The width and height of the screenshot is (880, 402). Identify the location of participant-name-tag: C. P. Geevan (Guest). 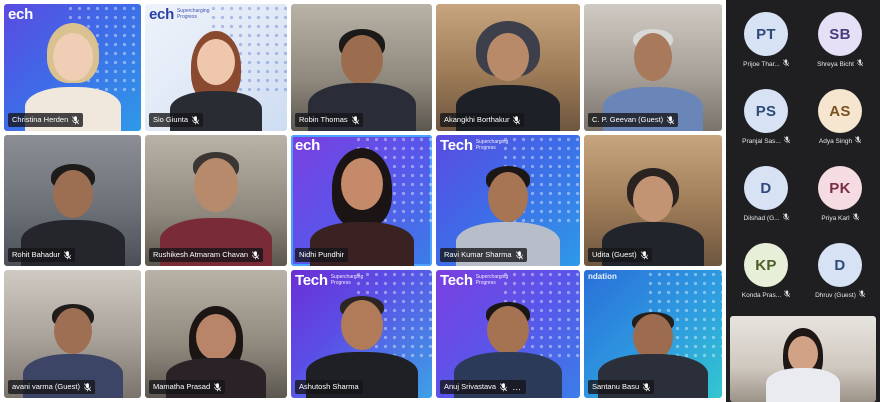
(633, 120).